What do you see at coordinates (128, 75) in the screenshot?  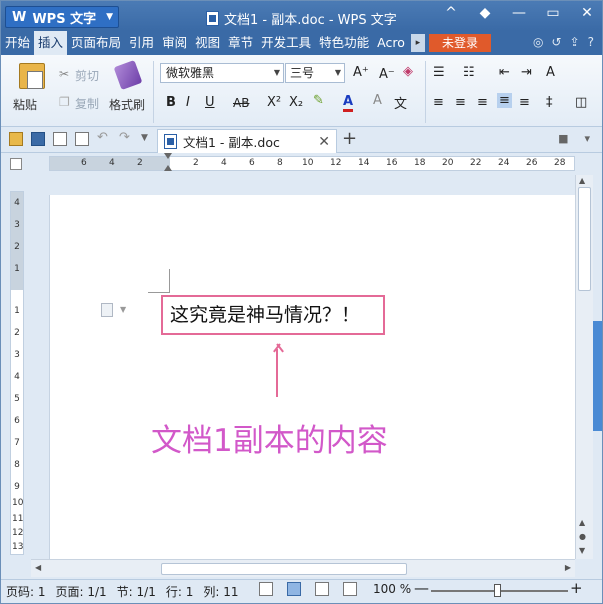 I see `format-painter-icon` at bounding box center [128, 75].